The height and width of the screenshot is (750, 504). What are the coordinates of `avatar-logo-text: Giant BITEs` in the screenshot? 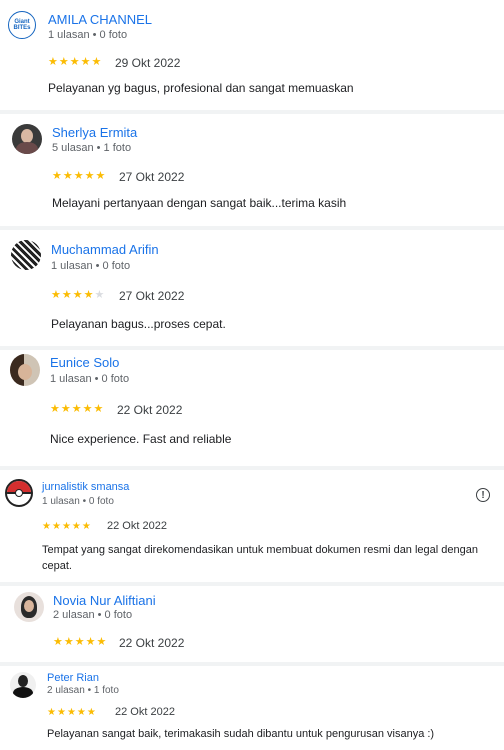 It's located at (22, 25).